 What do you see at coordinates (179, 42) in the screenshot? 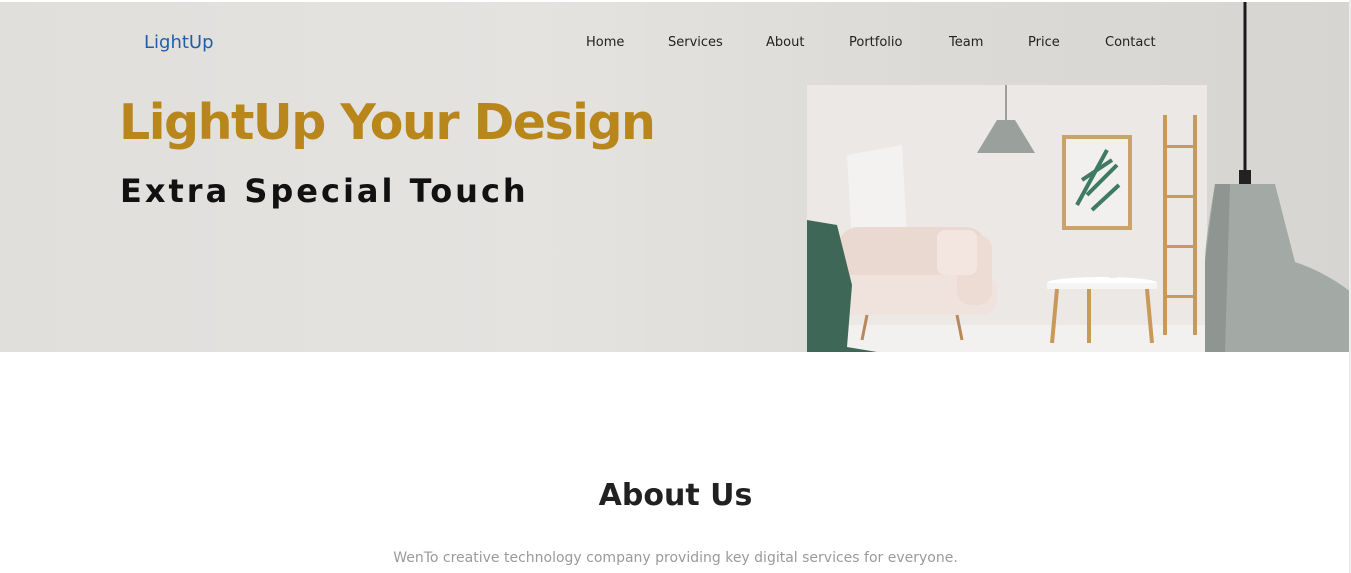
I see `logo-link: LightUp` at bounding box center [179, 42].